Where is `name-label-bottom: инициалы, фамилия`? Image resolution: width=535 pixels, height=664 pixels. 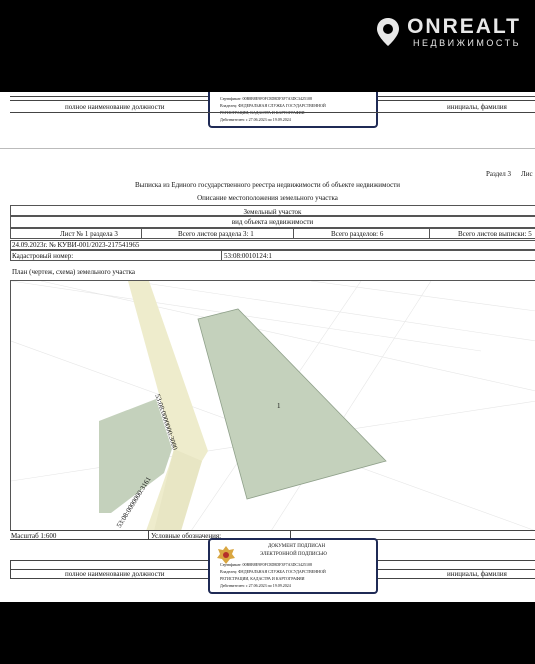 name-label-bottom: инициалы, фамилия is located at coordinates (477, 574).